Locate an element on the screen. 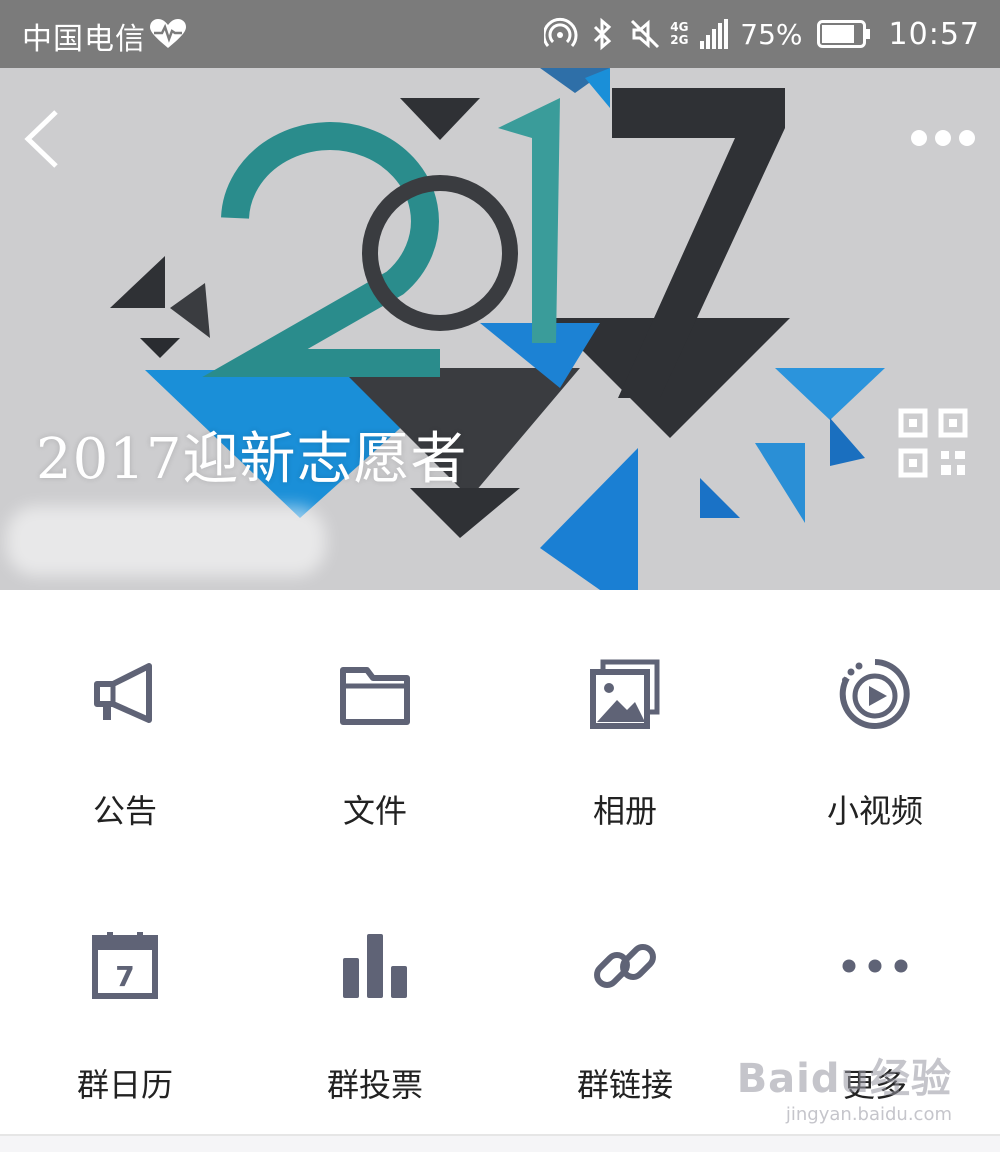  signal-strength-icon is located at coordinates (714, 34).